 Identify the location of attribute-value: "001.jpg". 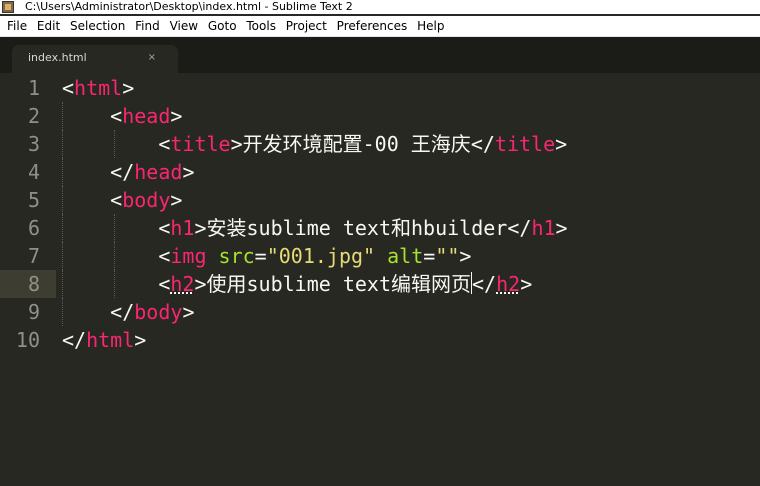
(321, 256).